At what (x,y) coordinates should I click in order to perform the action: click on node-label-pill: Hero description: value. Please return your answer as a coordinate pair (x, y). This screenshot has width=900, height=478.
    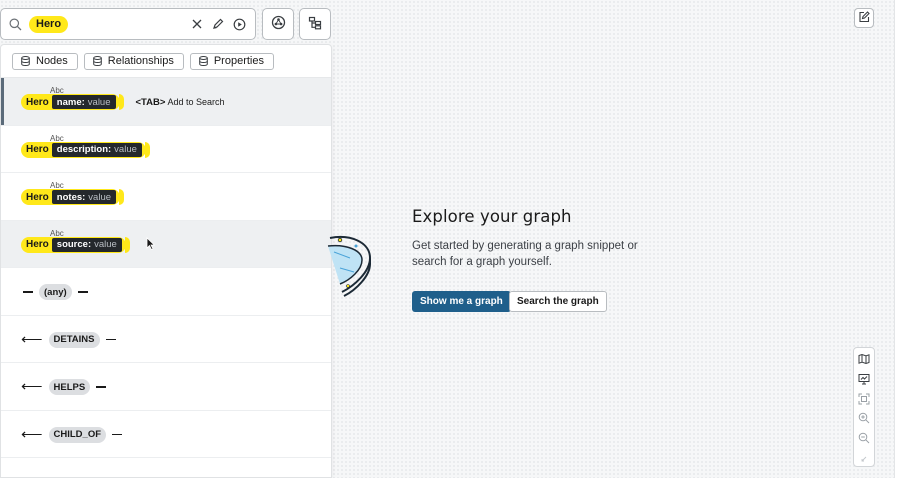
    Looking at the image, I should click on (83, 149).